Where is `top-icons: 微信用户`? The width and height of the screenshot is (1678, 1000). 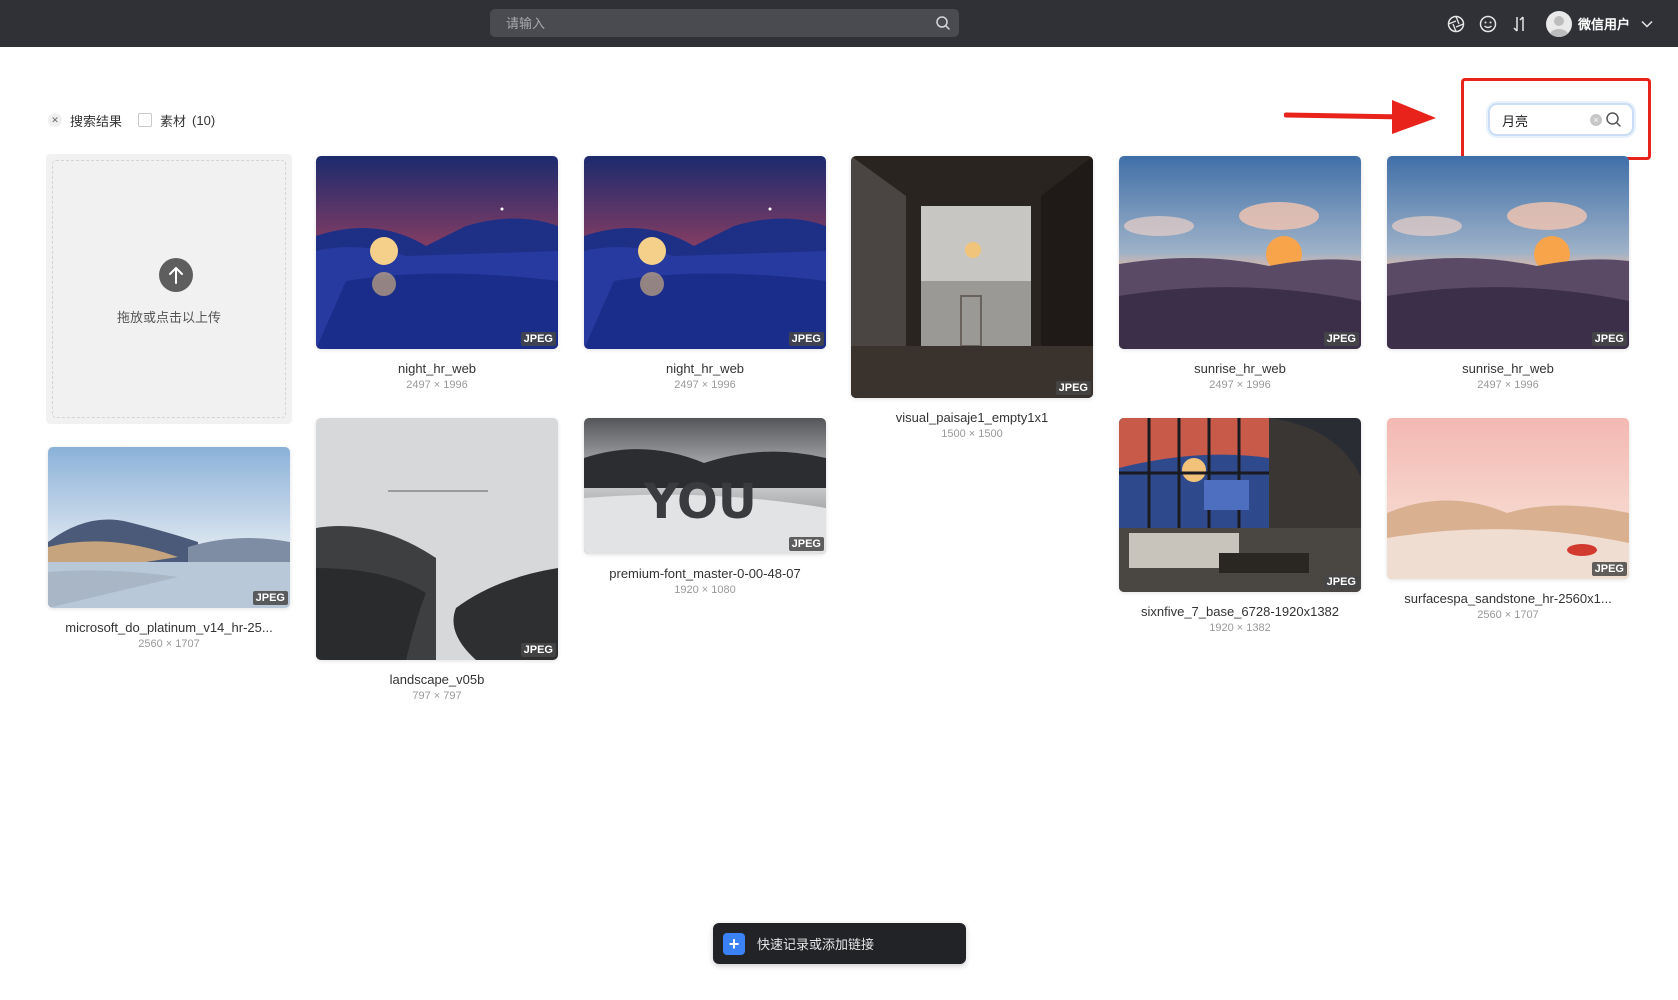 top-icons: 微信用户 is located at coordinates (1544, 23).